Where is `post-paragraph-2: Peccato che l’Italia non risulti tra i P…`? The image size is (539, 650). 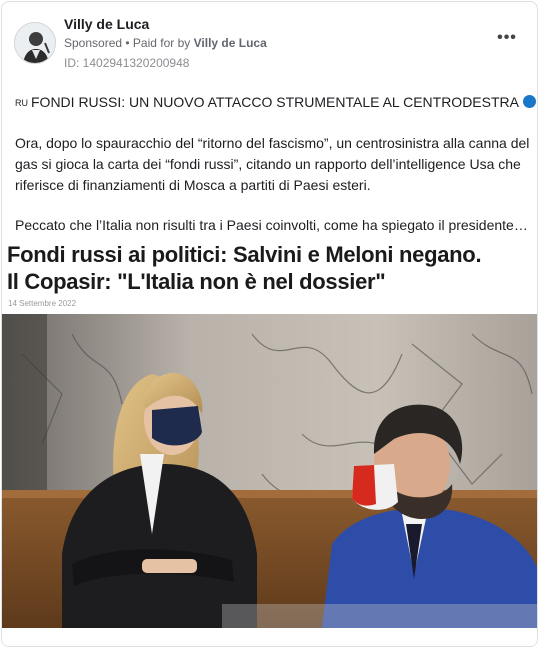
post-paragraph-2: Peccato che l’Italia non risulti tra i P… is located at coordinates (272, 225).